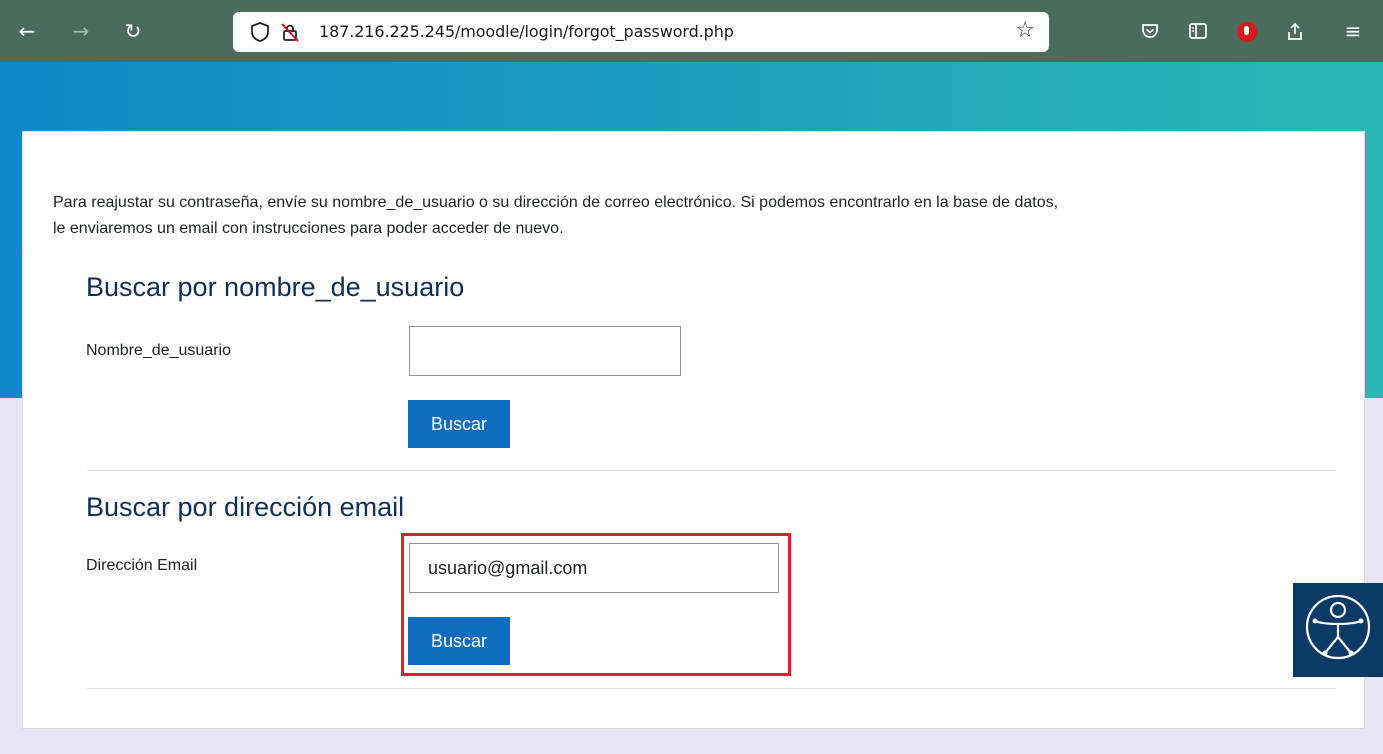 This screenshot has height=754, width=1383. I want to click on section-divider, so click(711, 470).